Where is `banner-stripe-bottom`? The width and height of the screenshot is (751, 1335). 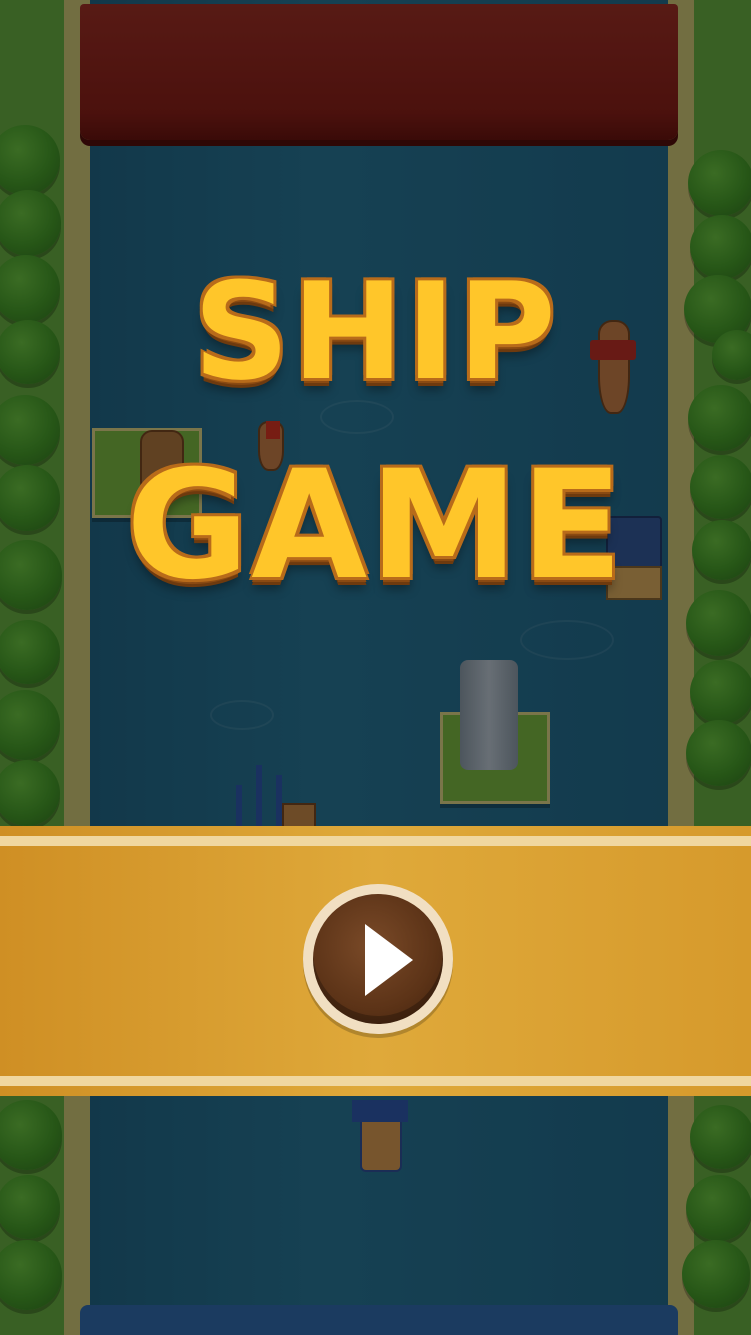
banner-stripe-bottom is located at coordinates (375, 1081).